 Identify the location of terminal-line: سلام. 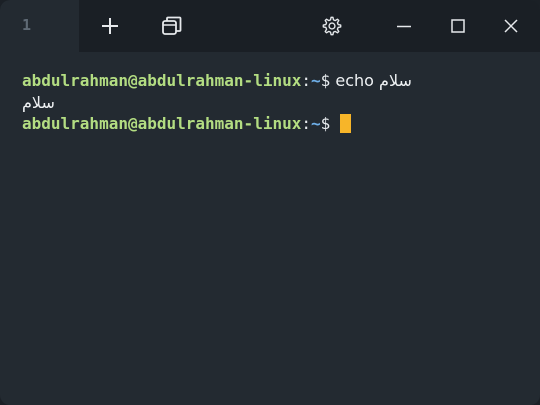
(38, 103).